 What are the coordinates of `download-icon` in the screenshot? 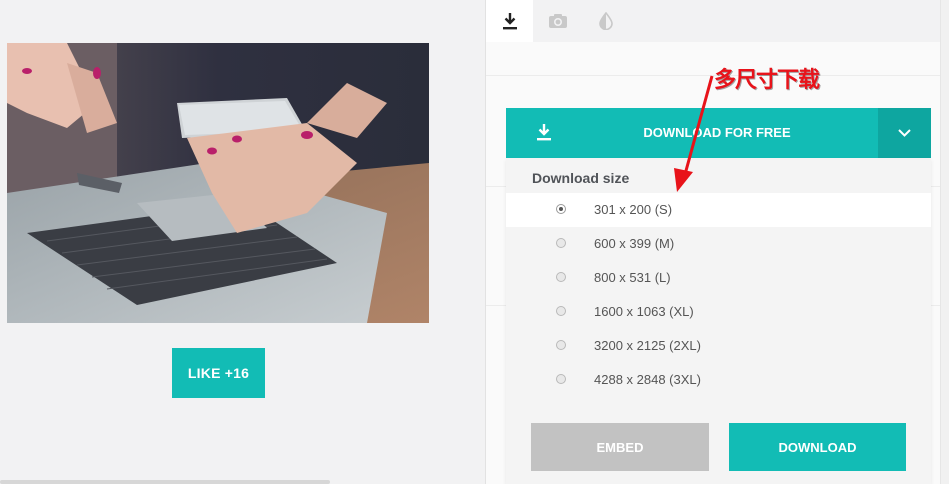 It's located at (509, 21).